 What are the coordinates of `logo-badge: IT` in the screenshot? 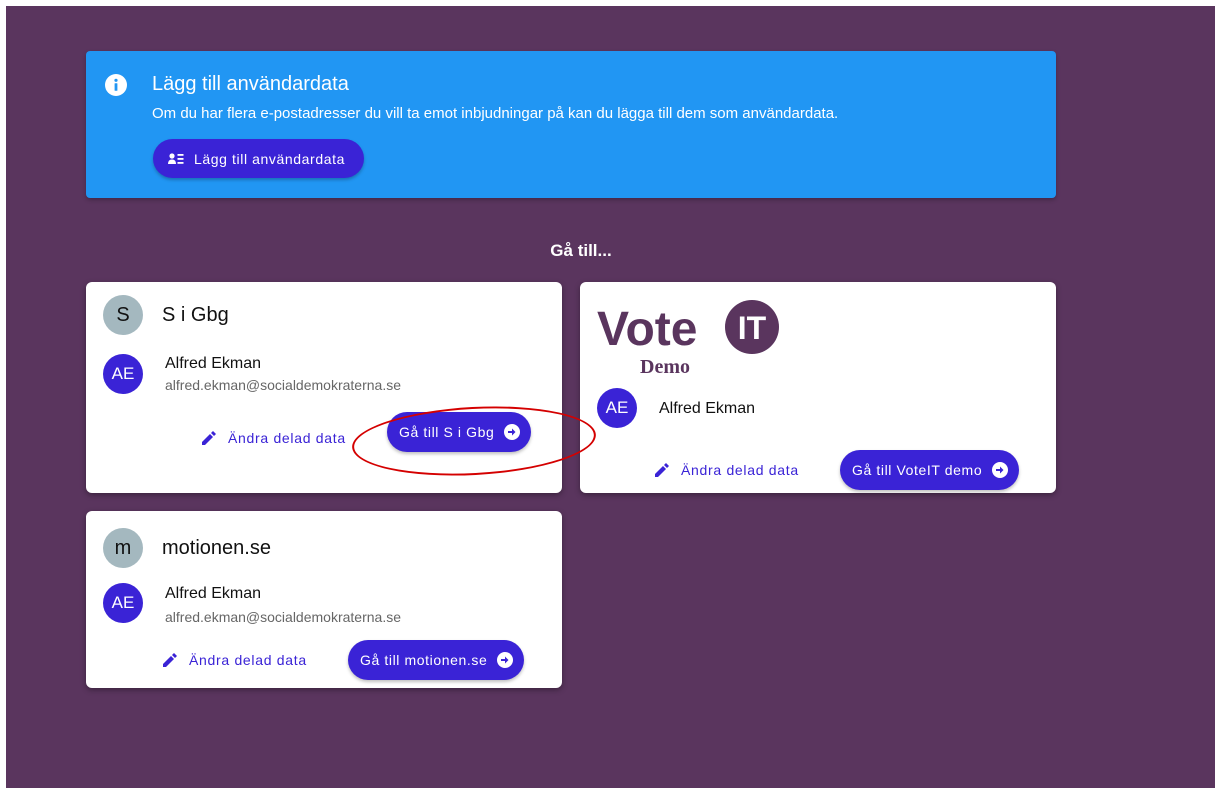 It's located at (752, 328).